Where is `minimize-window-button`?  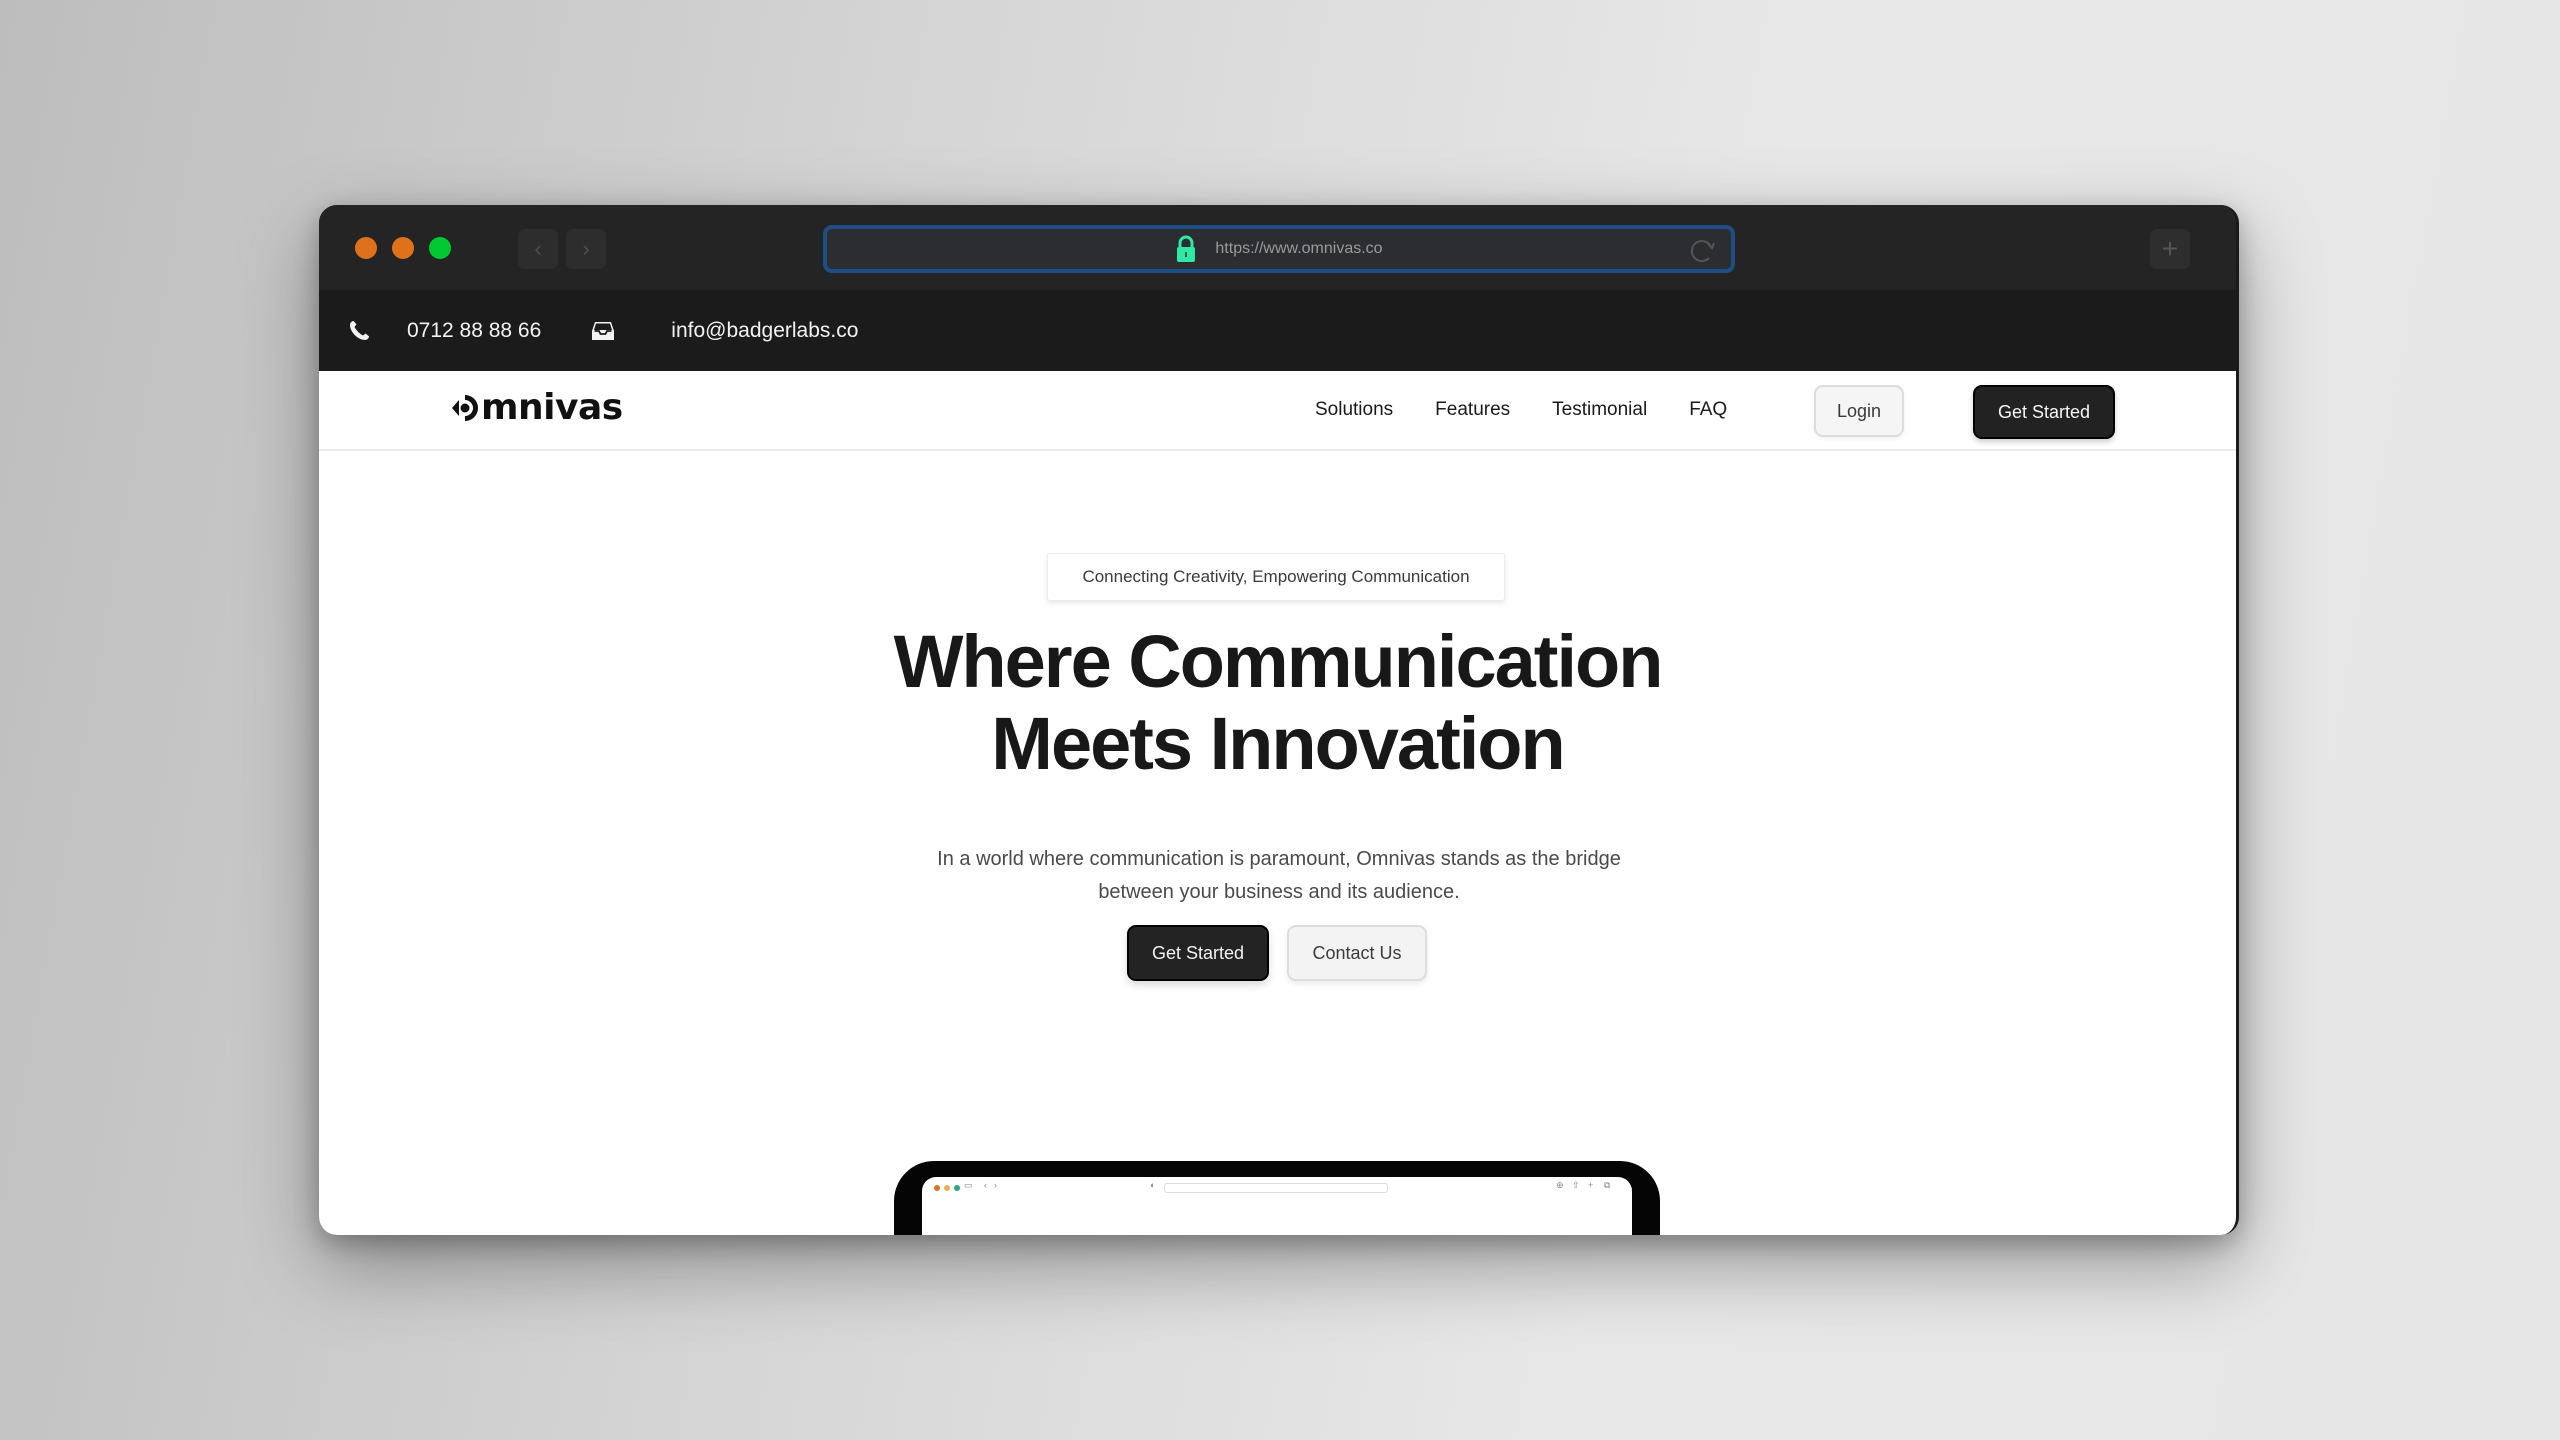 minimize-window-button is located at coordinates (403, 248).